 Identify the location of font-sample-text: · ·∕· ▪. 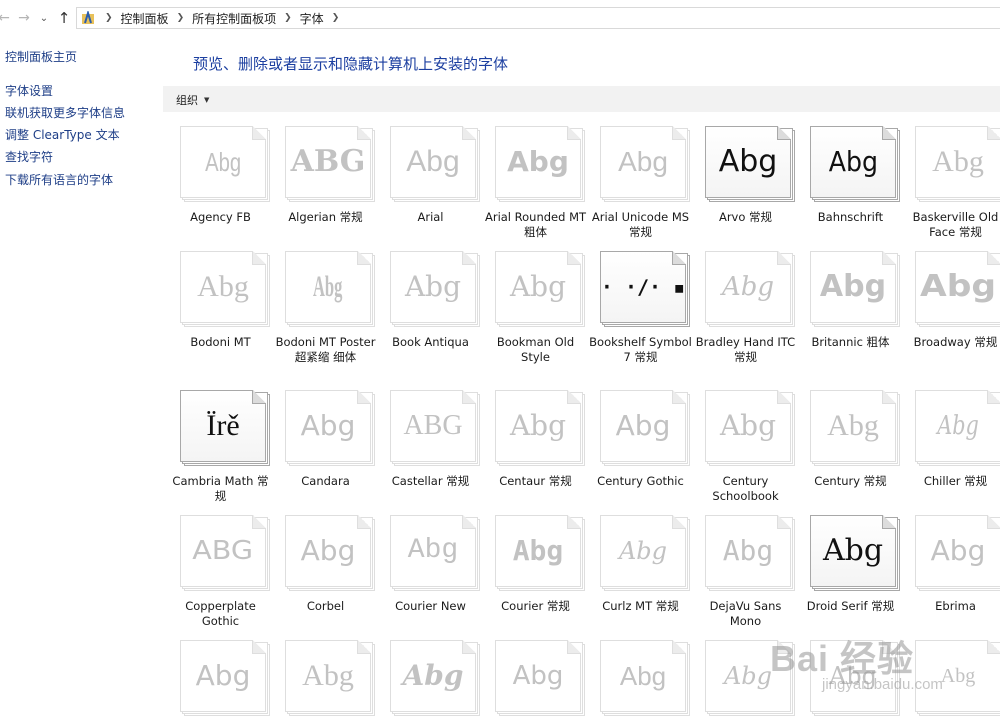
(643, 287).